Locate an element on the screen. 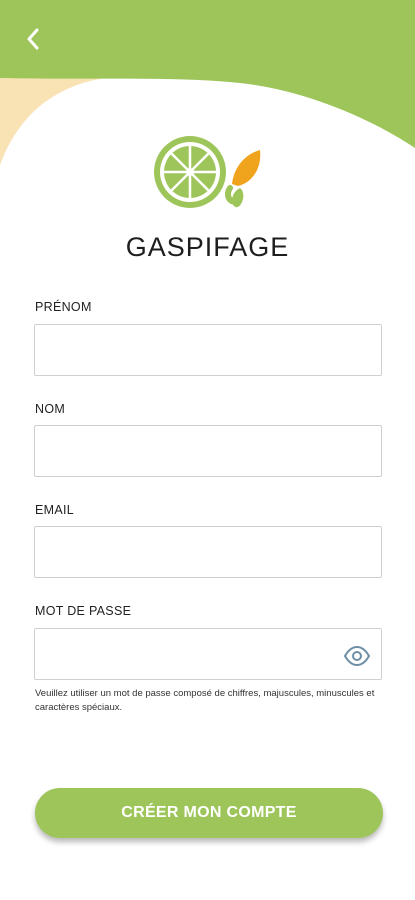 This screenshot has width=415, height=900. first-name-input is located at coordinates (208, 350).